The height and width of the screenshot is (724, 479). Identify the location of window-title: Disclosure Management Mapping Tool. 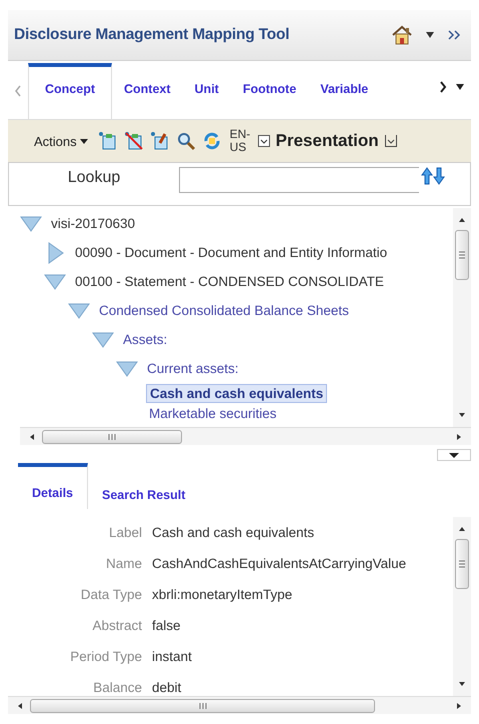
(152, 35).